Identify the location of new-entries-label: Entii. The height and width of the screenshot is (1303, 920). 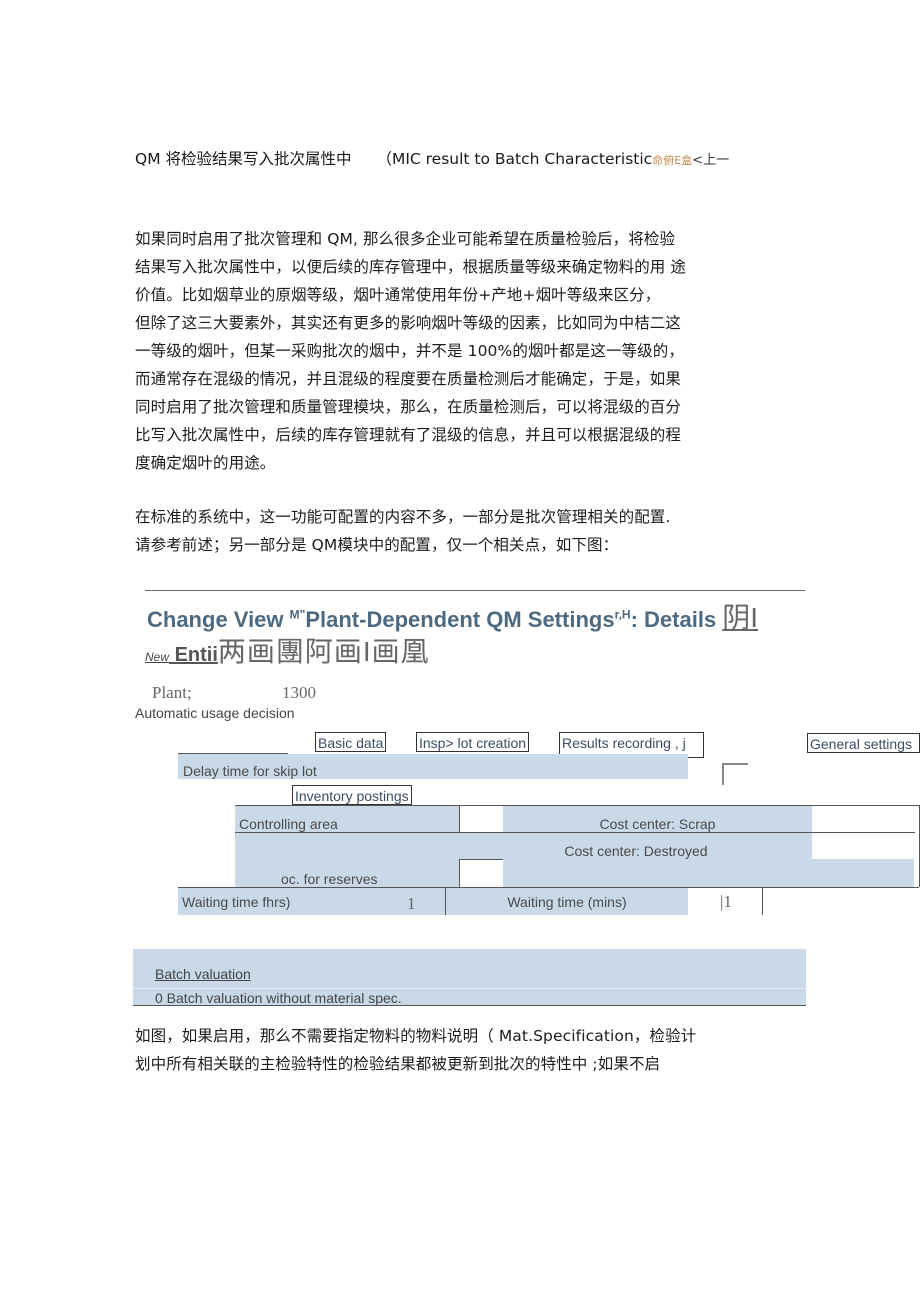
(193, 655).